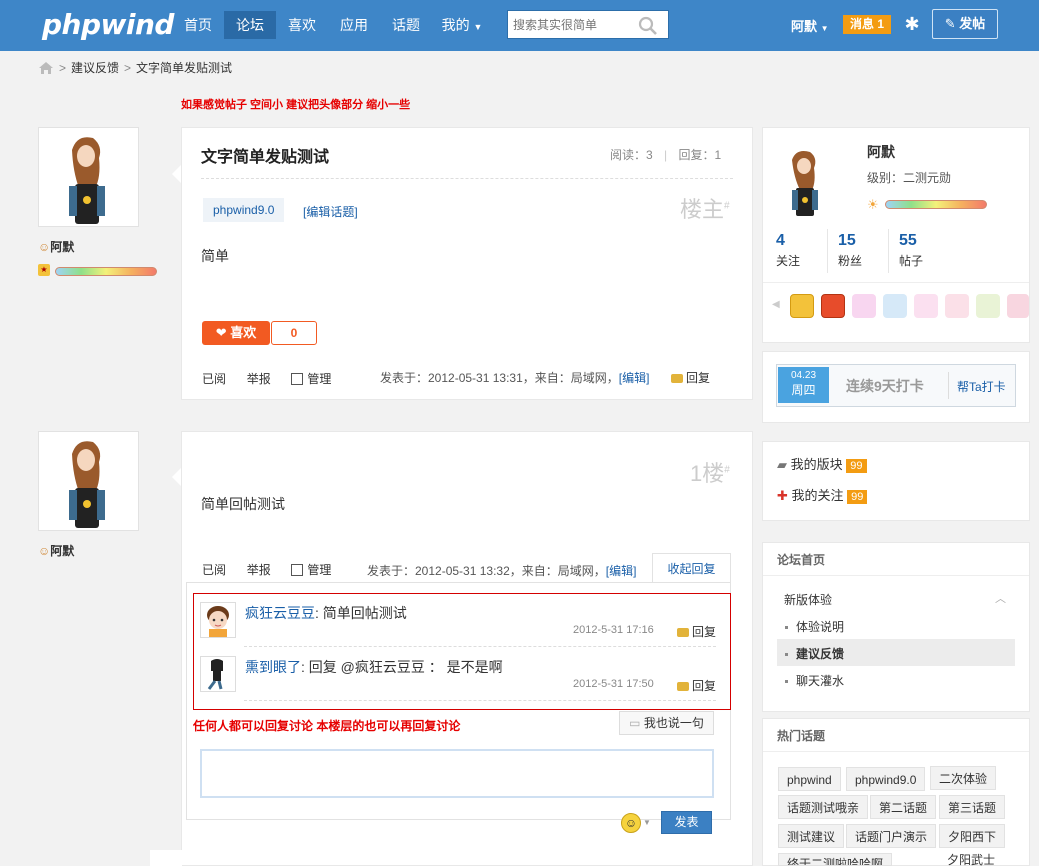 The width and height of the screenshot is (1039, 866). I want to click on hot-topic-tag: phpwind9.0, so click(886, 779).